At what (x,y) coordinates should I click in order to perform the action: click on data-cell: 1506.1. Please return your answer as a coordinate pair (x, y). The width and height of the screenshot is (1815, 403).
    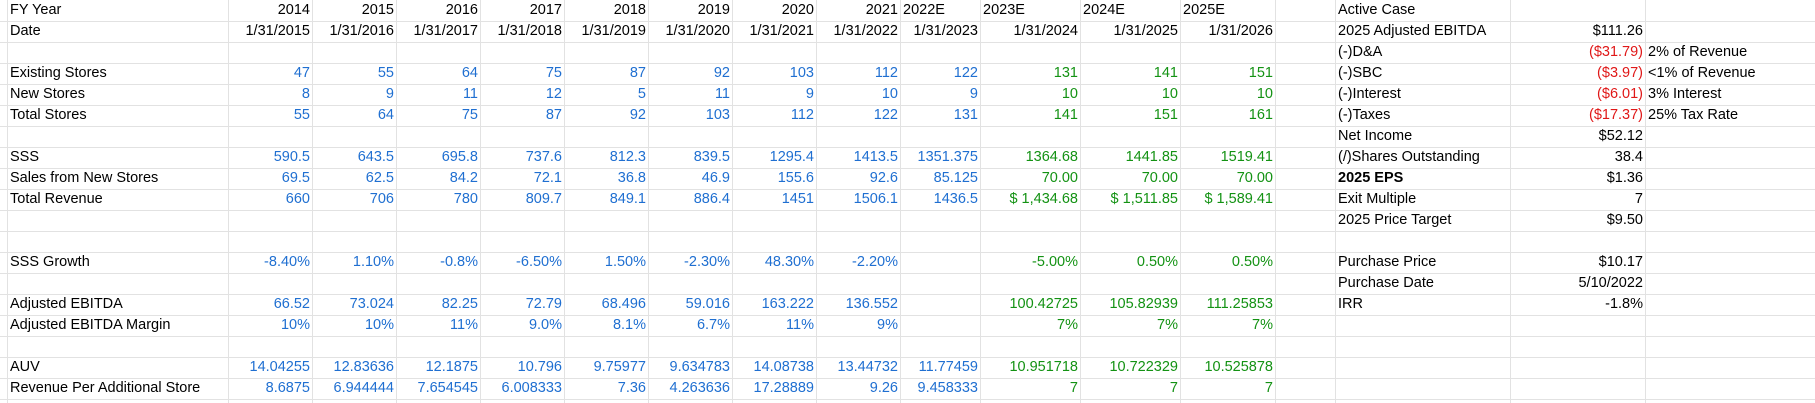
    Looking at the image, I should click on (858, 199).